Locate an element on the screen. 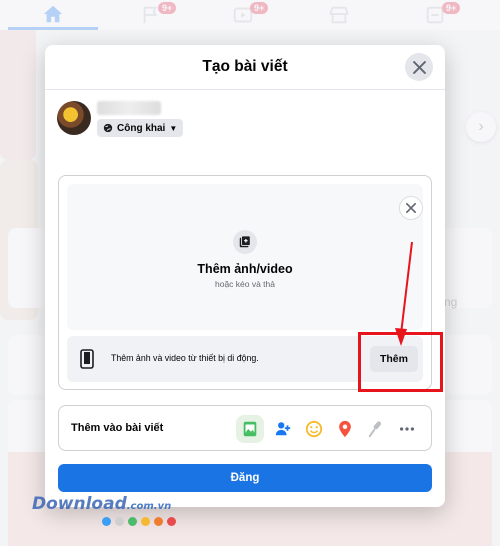 Image resolution: width=500 pixels, height=546 pixels. watermark-dots is located at coordinates (139, 521).